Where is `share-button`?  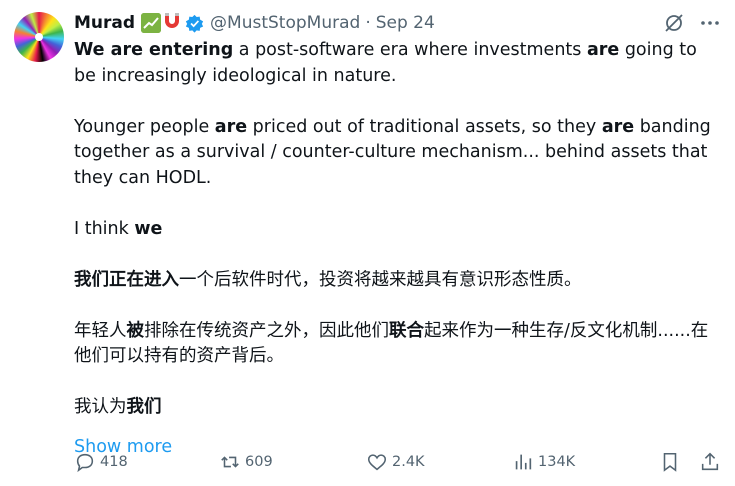
share-button is located at coordinates (710, 462).